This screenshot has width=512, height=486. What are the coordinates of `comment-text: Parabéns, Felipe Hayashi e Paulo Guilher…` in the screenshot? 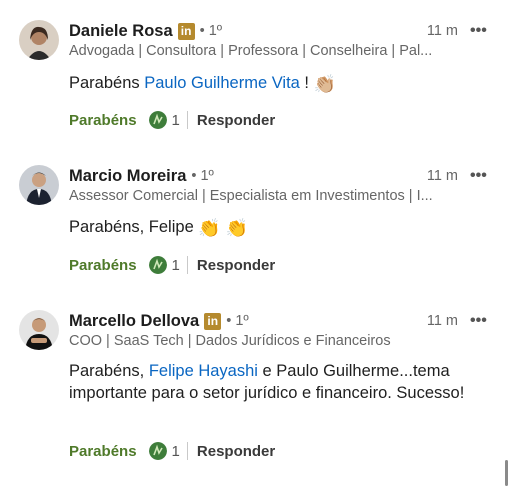 It's located at (267, 382).